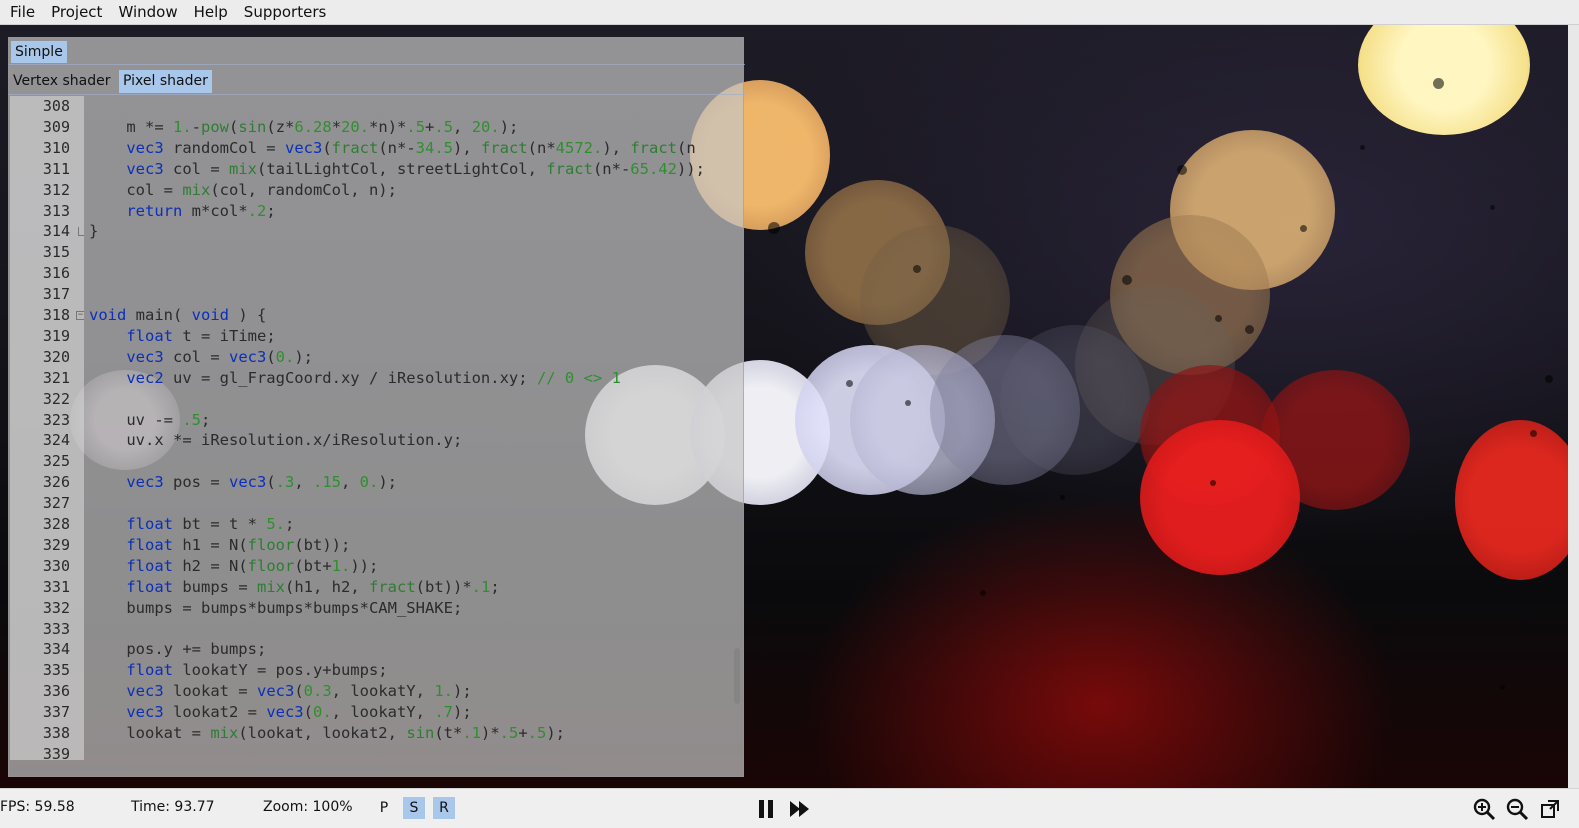 The width and height of the screenshot is (1579, 828). What do you see at coordinates (280, 712) in the screenshot?
I see `code-line: vec3 lookat2 = vec3(0., lookatY, .7);` at bounding box center [280, 712].